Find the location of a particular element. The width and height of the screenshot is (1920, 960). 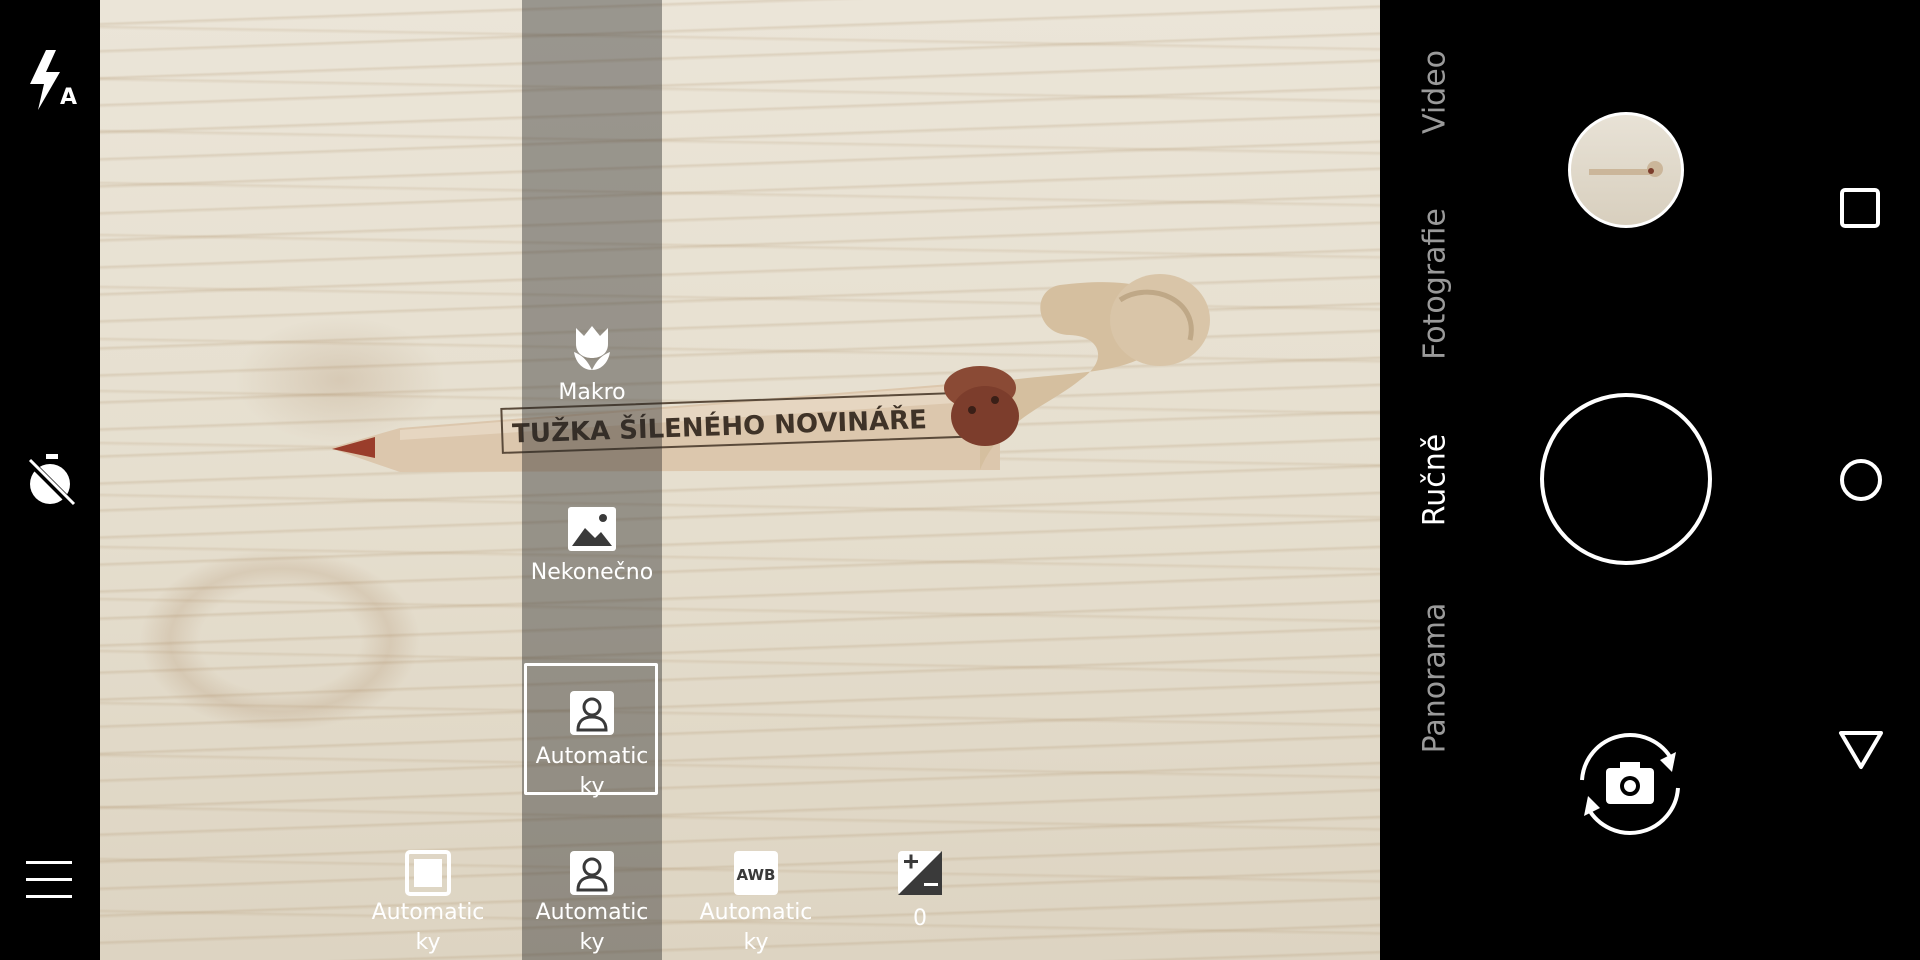

awb-icon: AWB is located at coordinates (756, 873).